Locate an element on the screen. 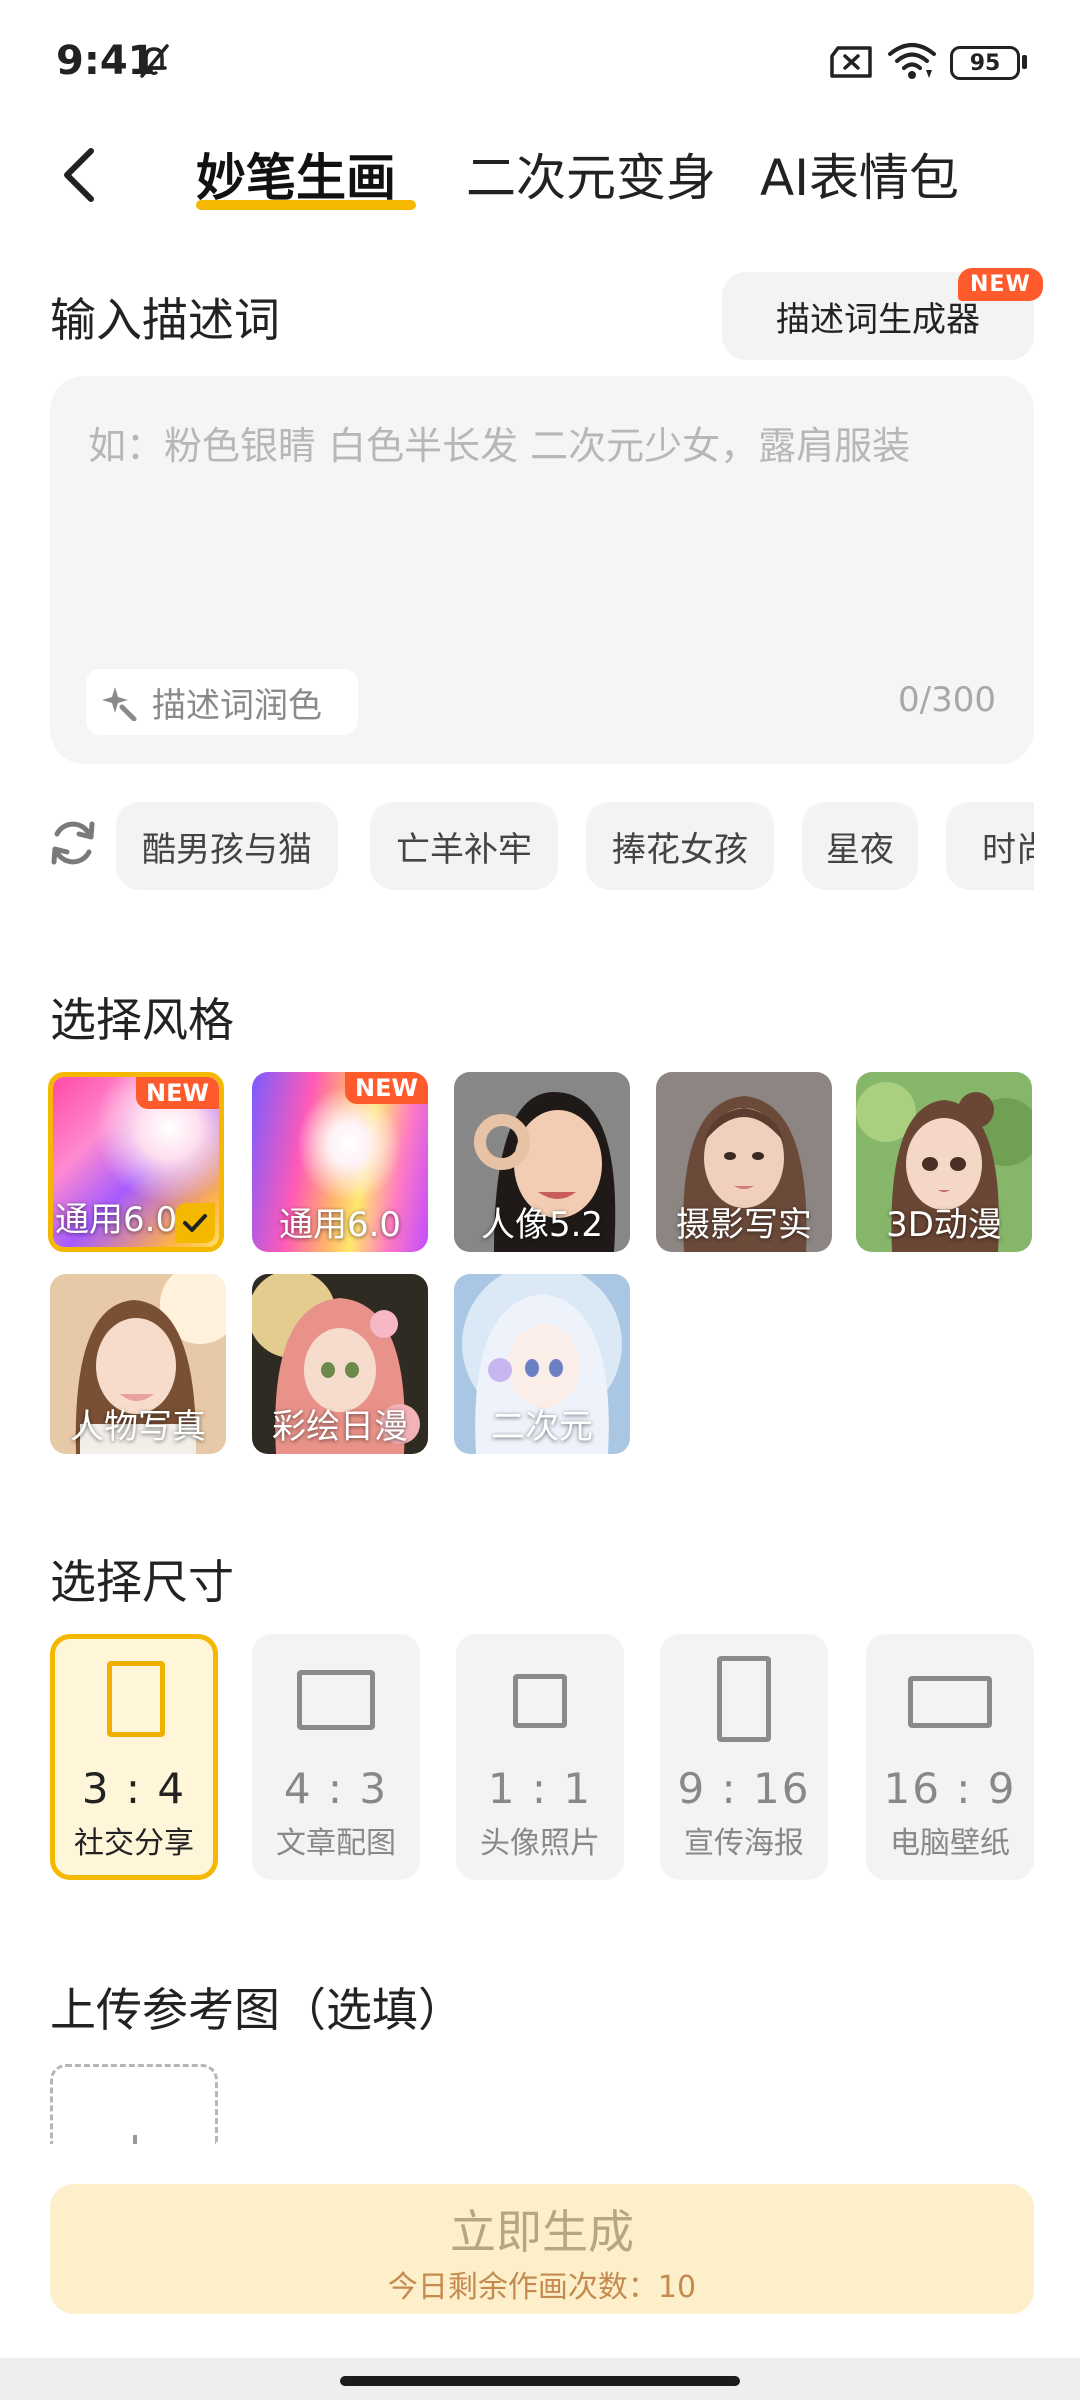 This screenshot has width=1080, height=2400. style-label: 通用6.0 is located at coordinates (340, 1225).